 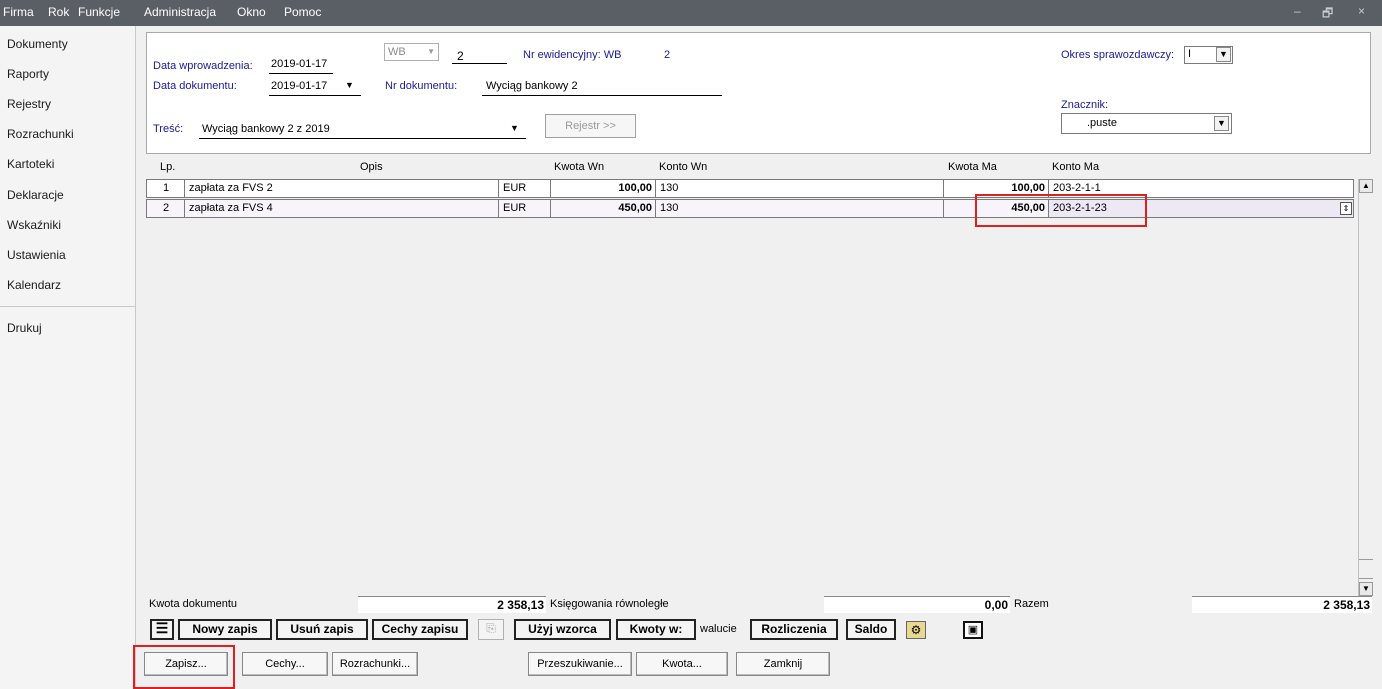 I want to click on saldo-button: Saldo, so click(x=871, y=629).